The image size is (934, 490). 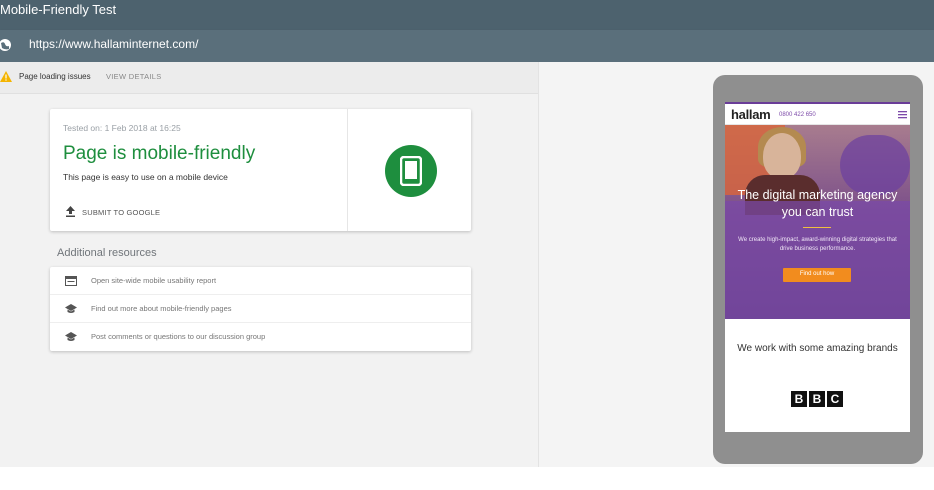 I want to click on upload-icon, so click(x=70, y=211).